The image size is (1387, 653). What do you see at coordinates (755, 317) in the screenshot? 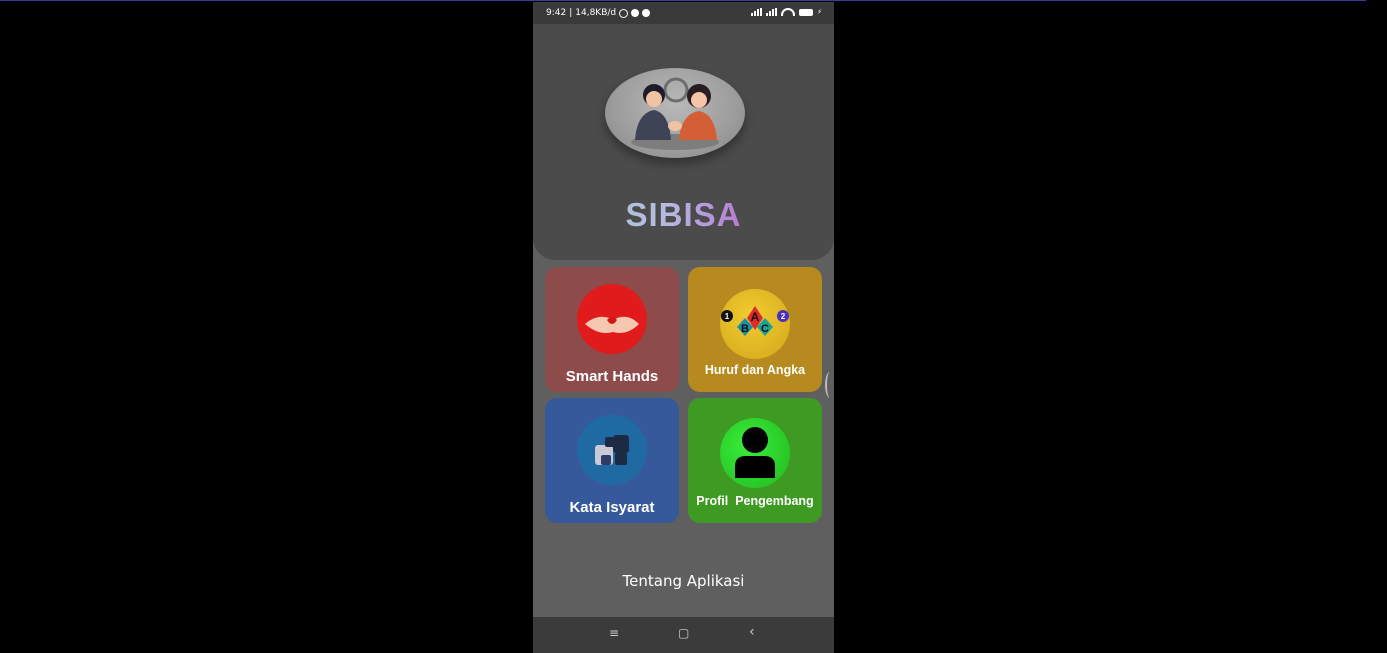
I see `abc-letter-a: A` at bounding box center [755, 317].